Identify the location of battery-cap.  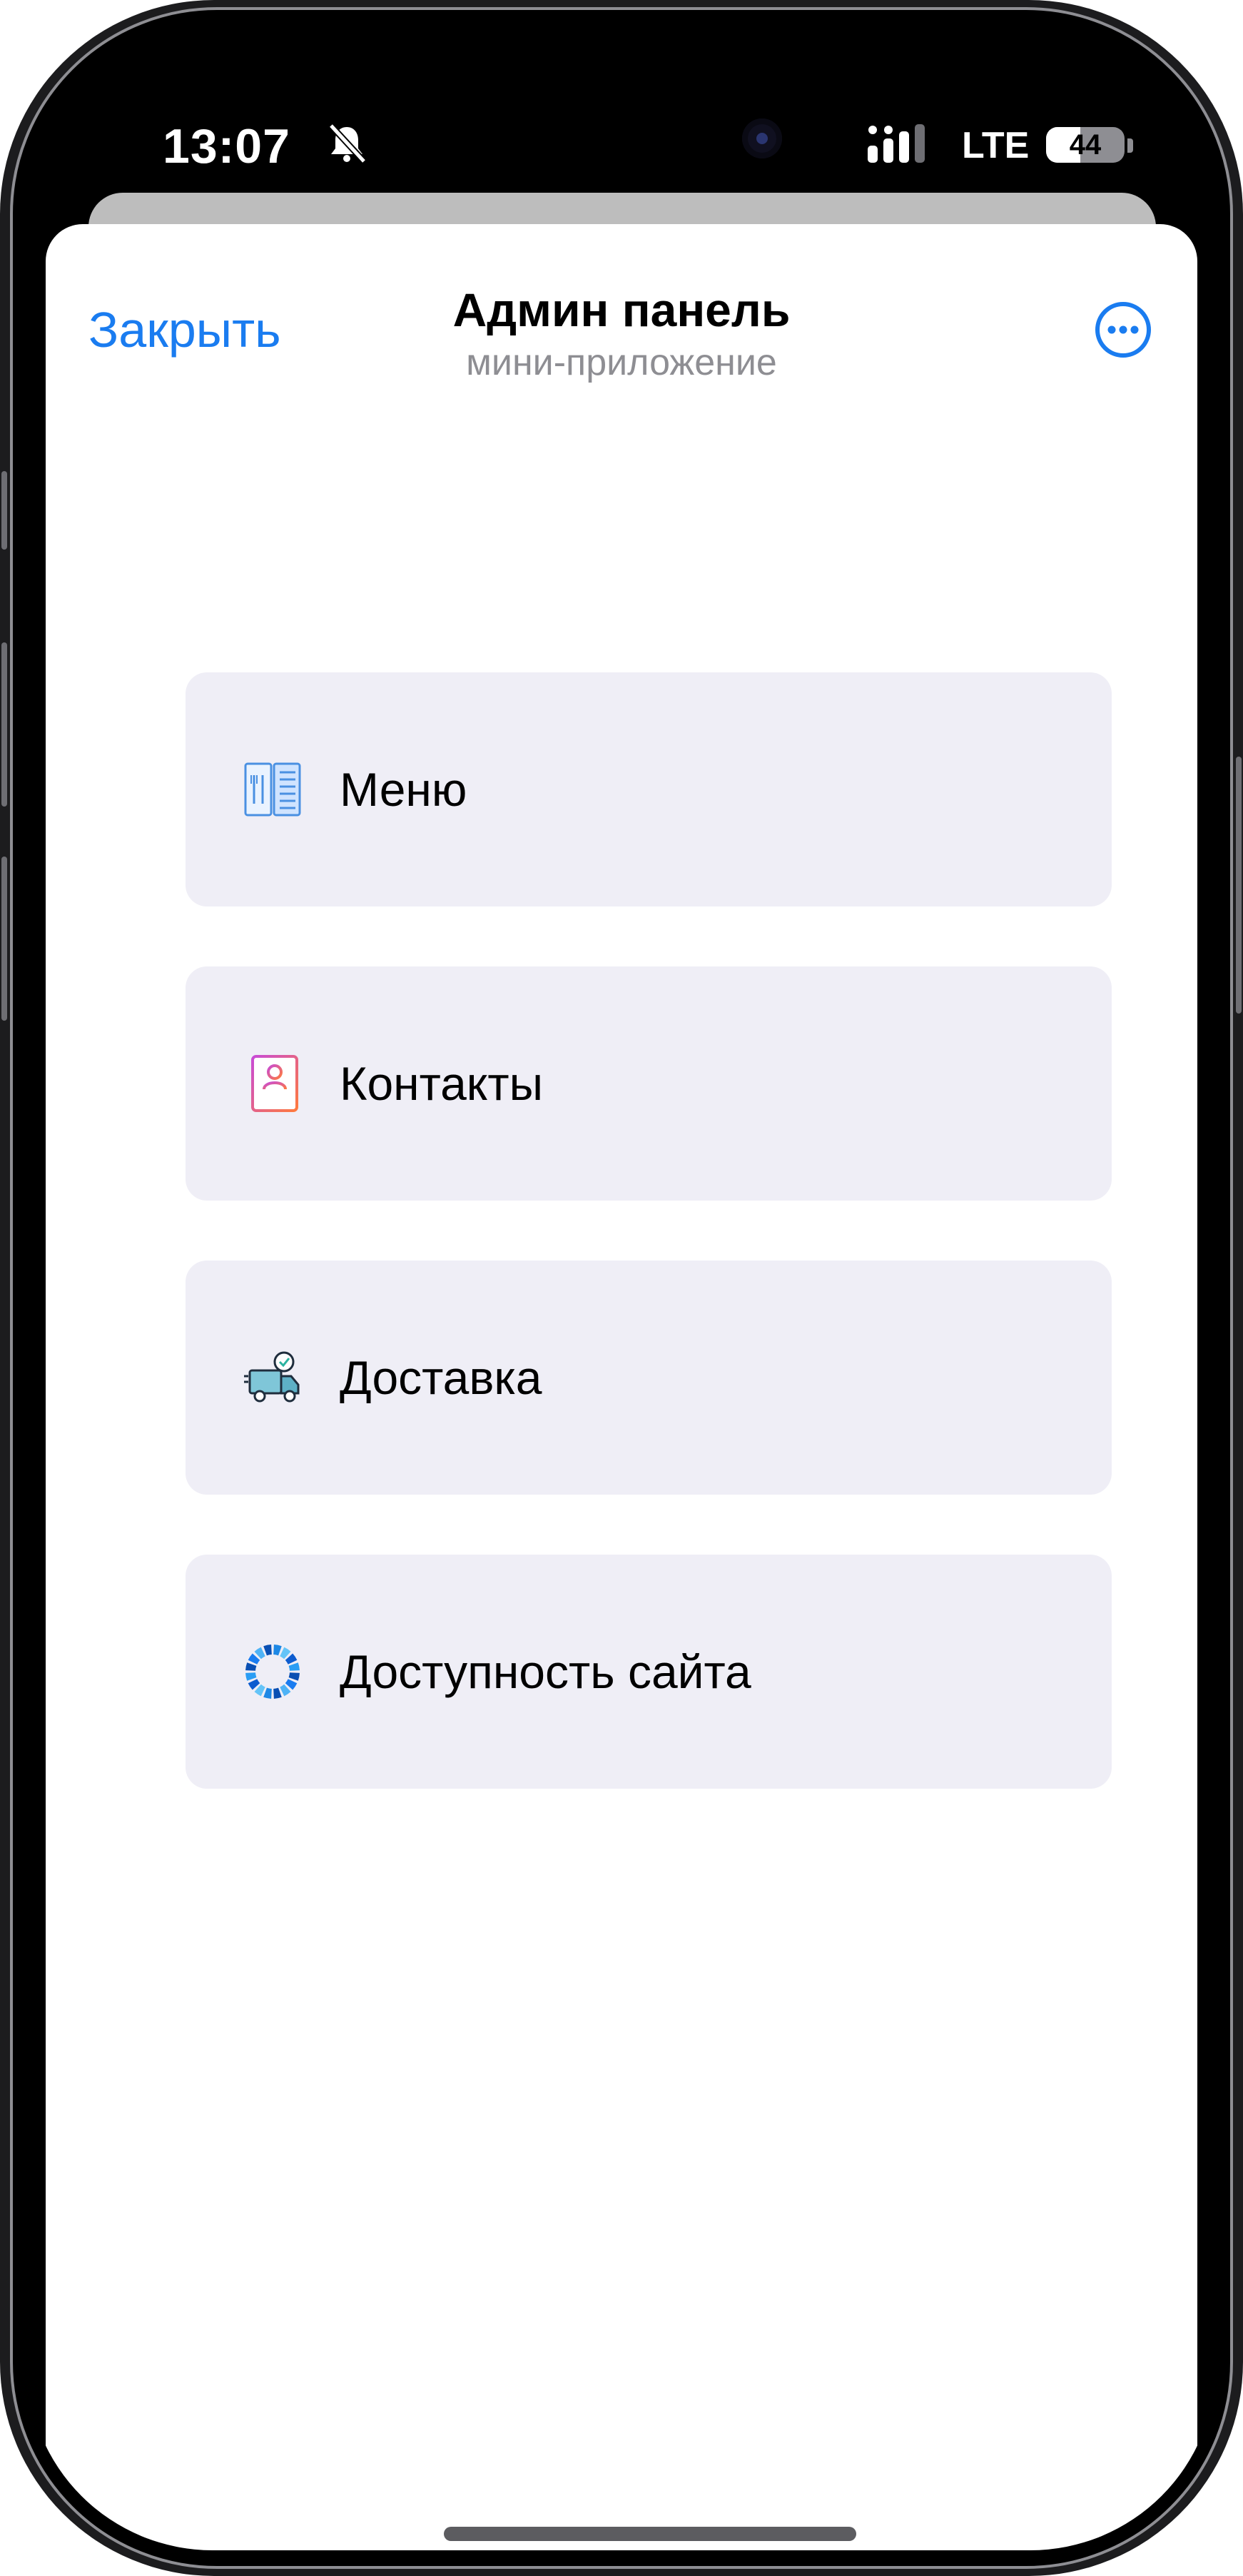
(1130, 145).